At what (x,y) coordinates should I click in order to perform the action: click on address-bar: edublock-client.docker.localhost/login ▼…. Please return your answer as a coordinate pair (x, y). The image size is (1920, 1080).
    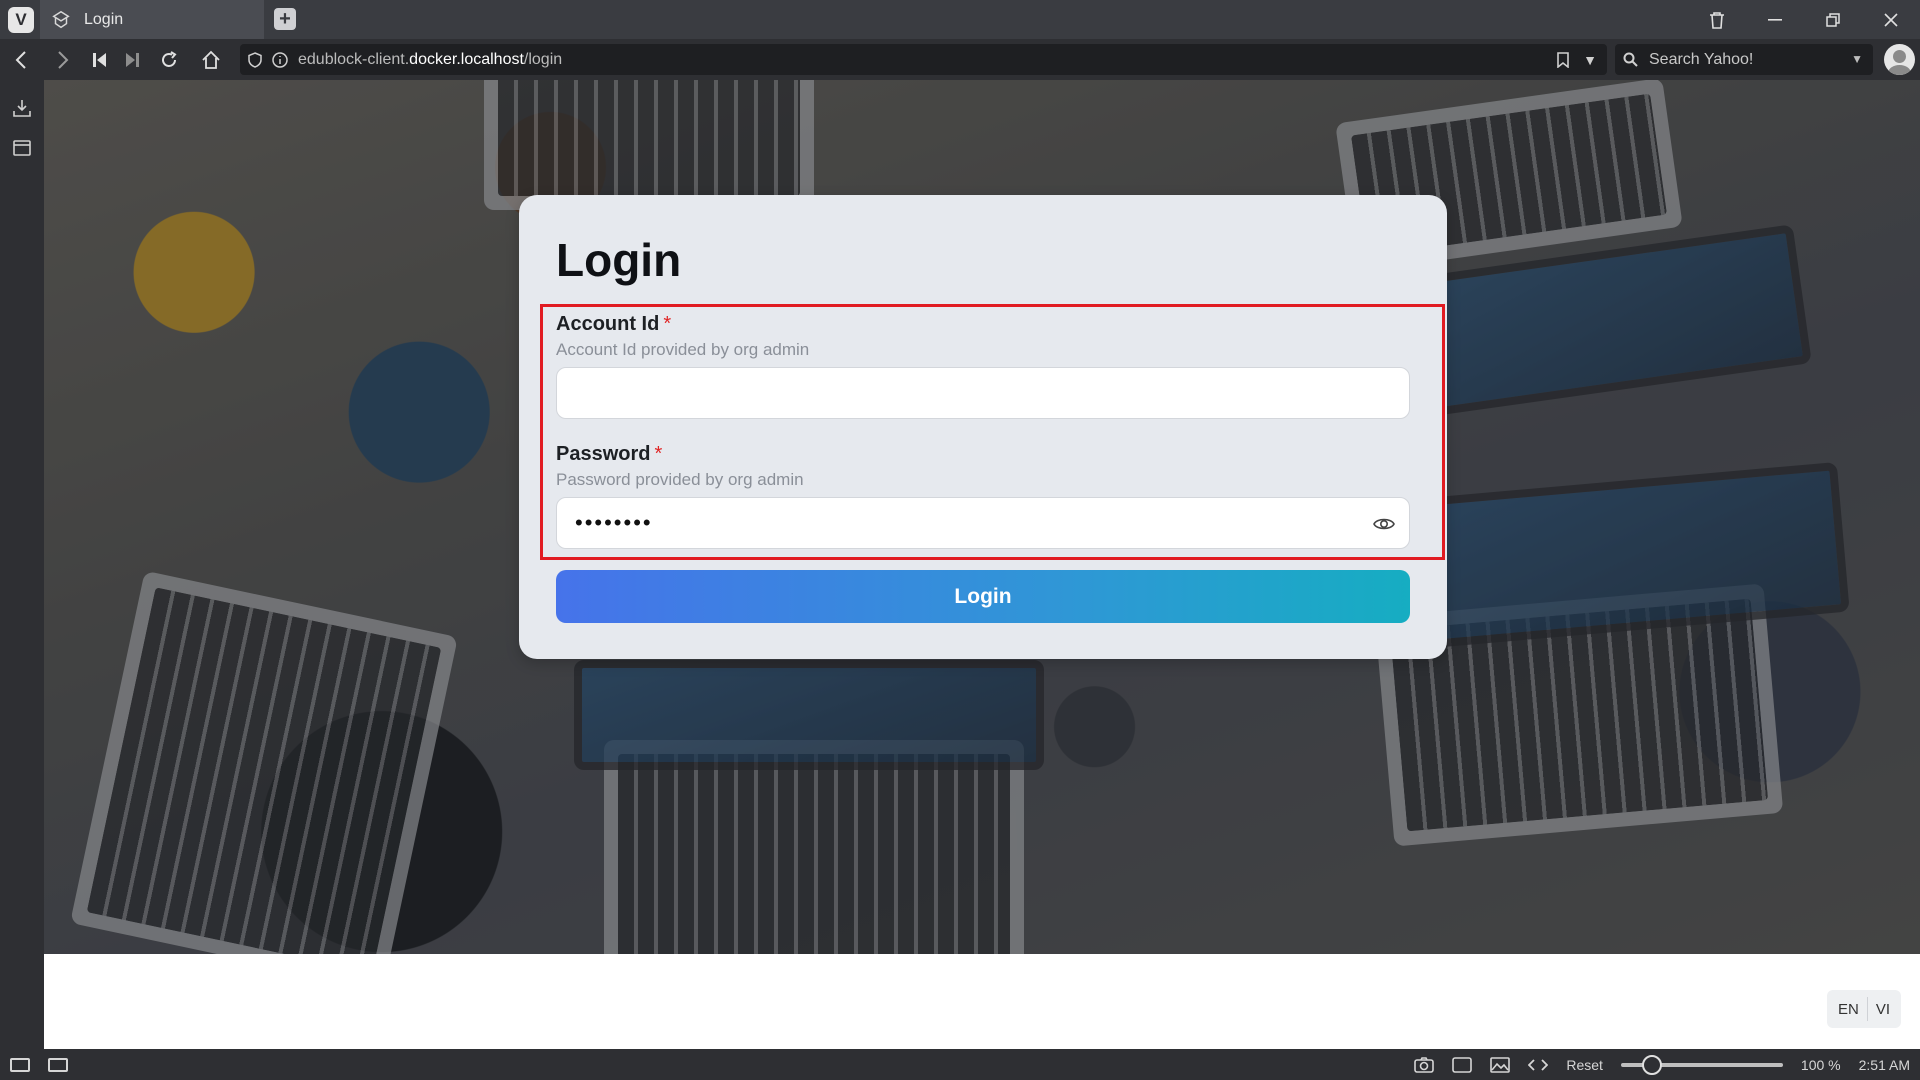
    Looking at the image, I should click on (960, 59).